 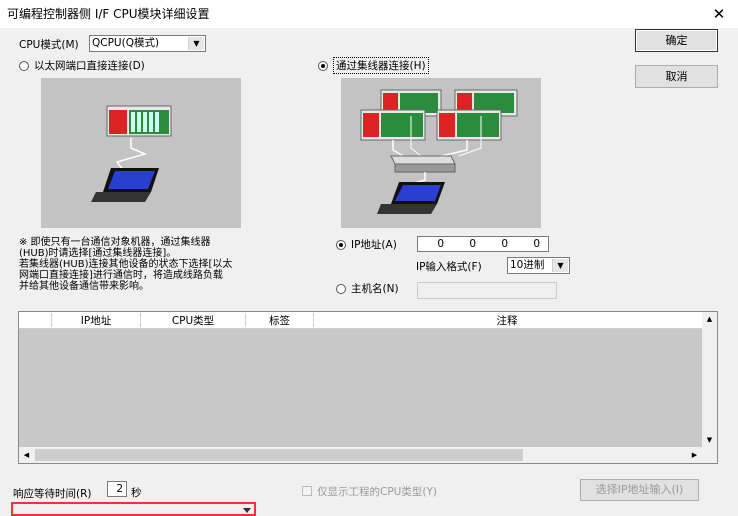 What do you see at coordinates (498, 244) in the screenshot?
I see `ip-octet-3: 0` at bounding box center [498, 244].